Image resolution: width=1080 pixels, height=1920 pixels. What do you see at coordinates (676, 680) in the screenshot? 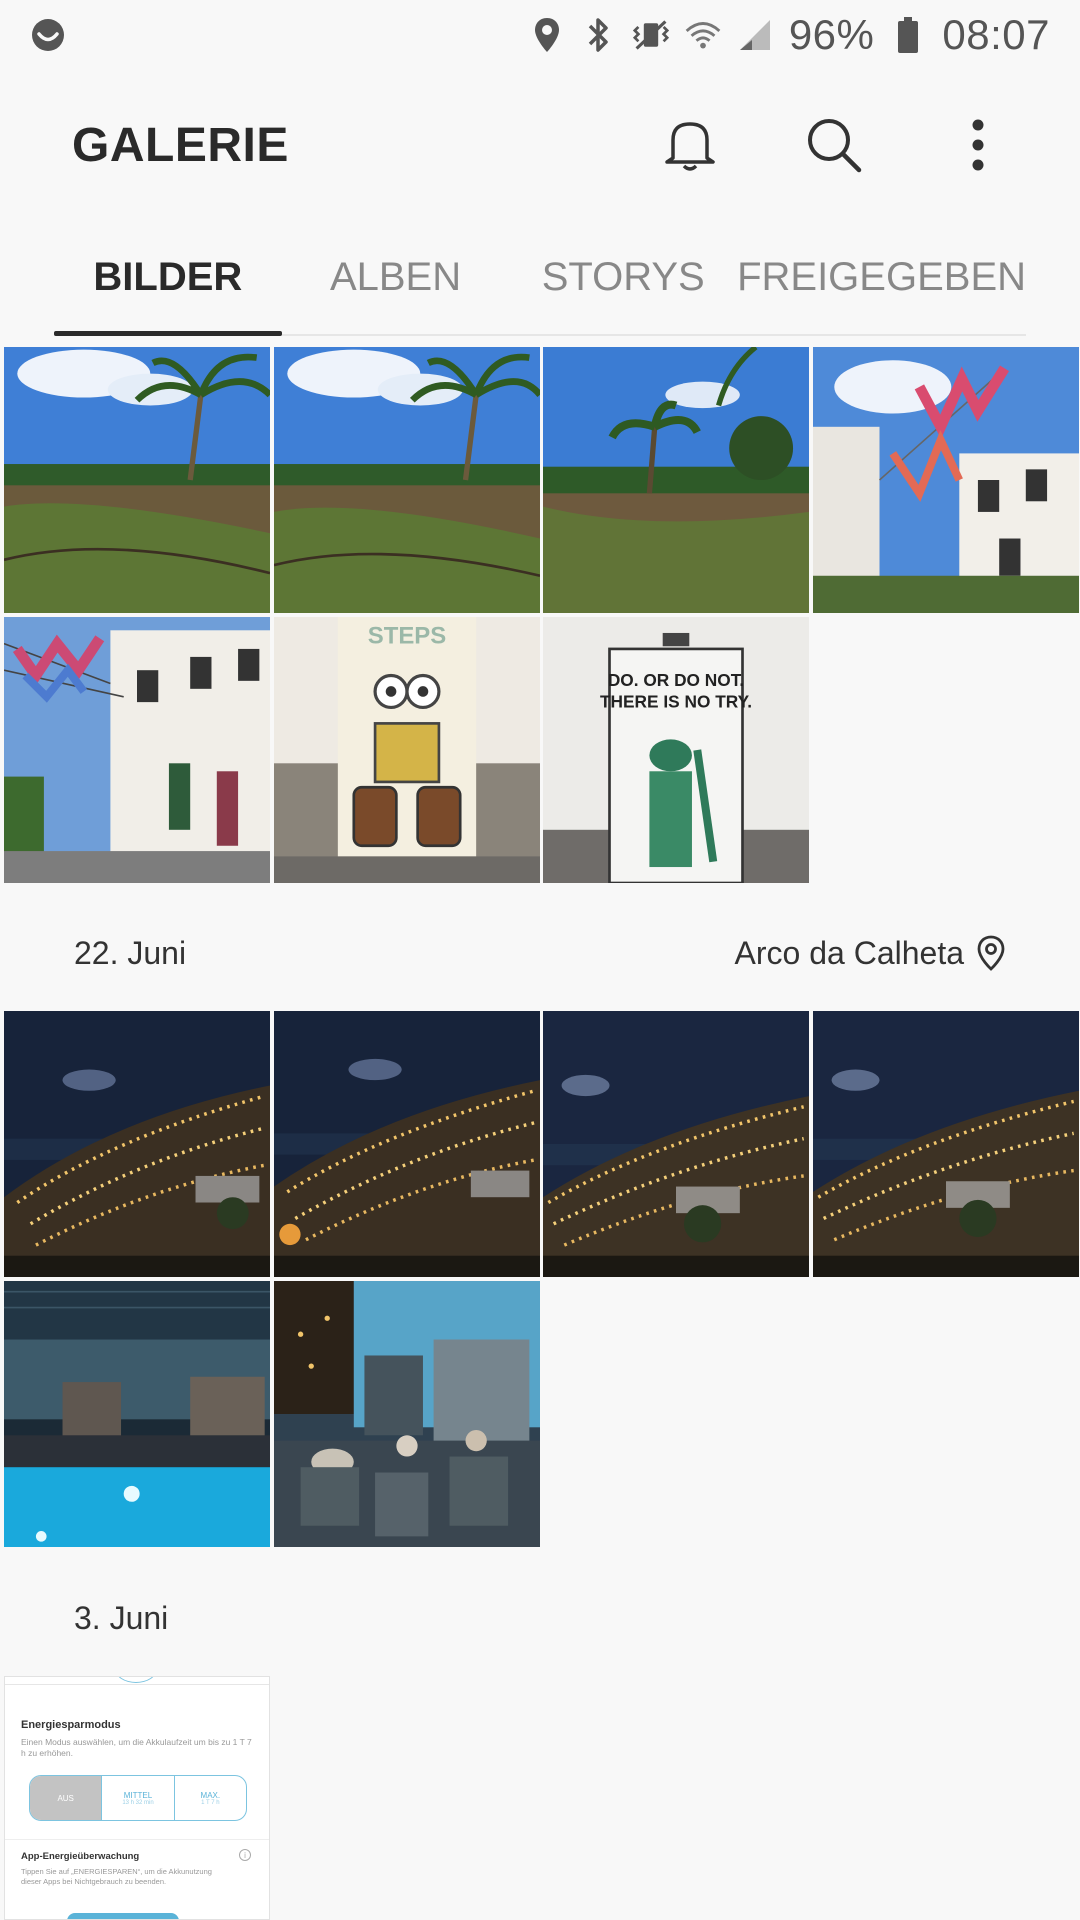
I see `svg-text: DO. OR DO NOT.` at bounding box center [676, 680].